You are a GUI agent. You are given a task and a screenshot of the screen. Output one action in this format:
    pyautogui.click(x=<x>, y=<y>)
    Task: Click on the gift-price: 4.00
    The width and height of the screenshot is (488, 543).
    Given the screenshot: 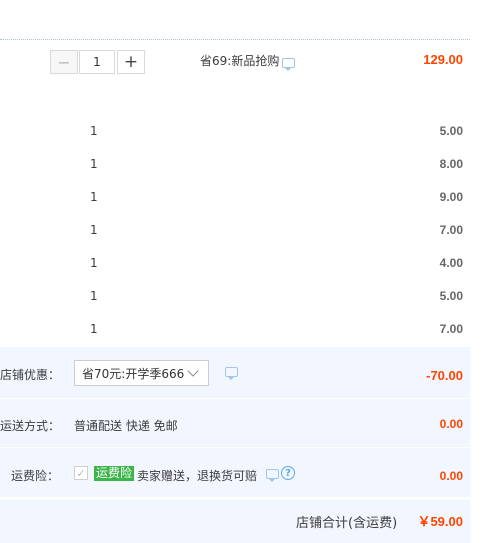 What is the action you would take?
    pyautogui.click(x=451, y=263)
    